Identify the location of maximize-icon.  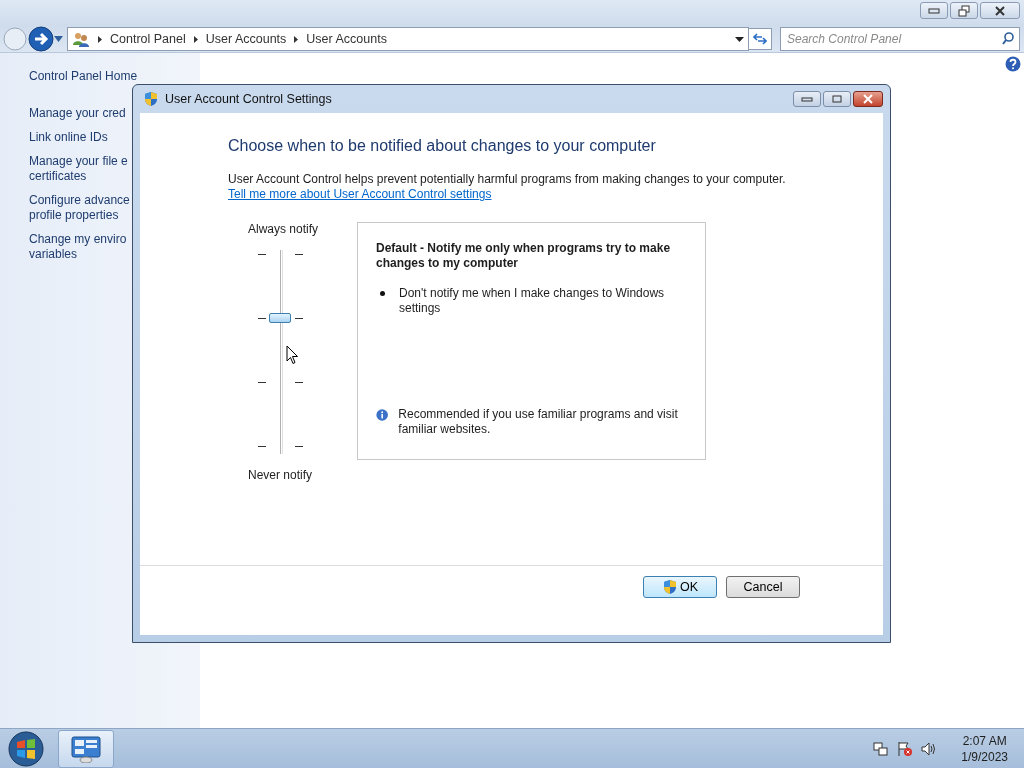
(837, 99).